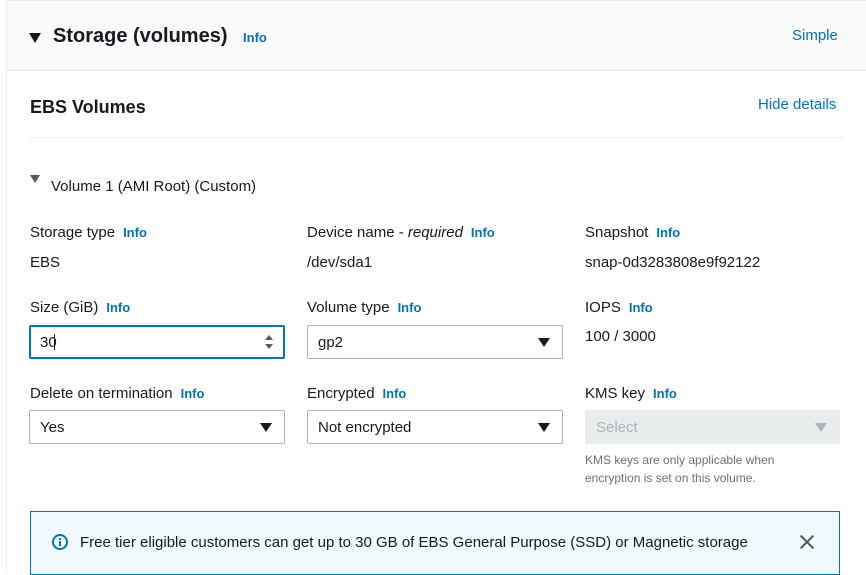  I want to click on storage-type-label-text: Storage type, so click(73, 232).